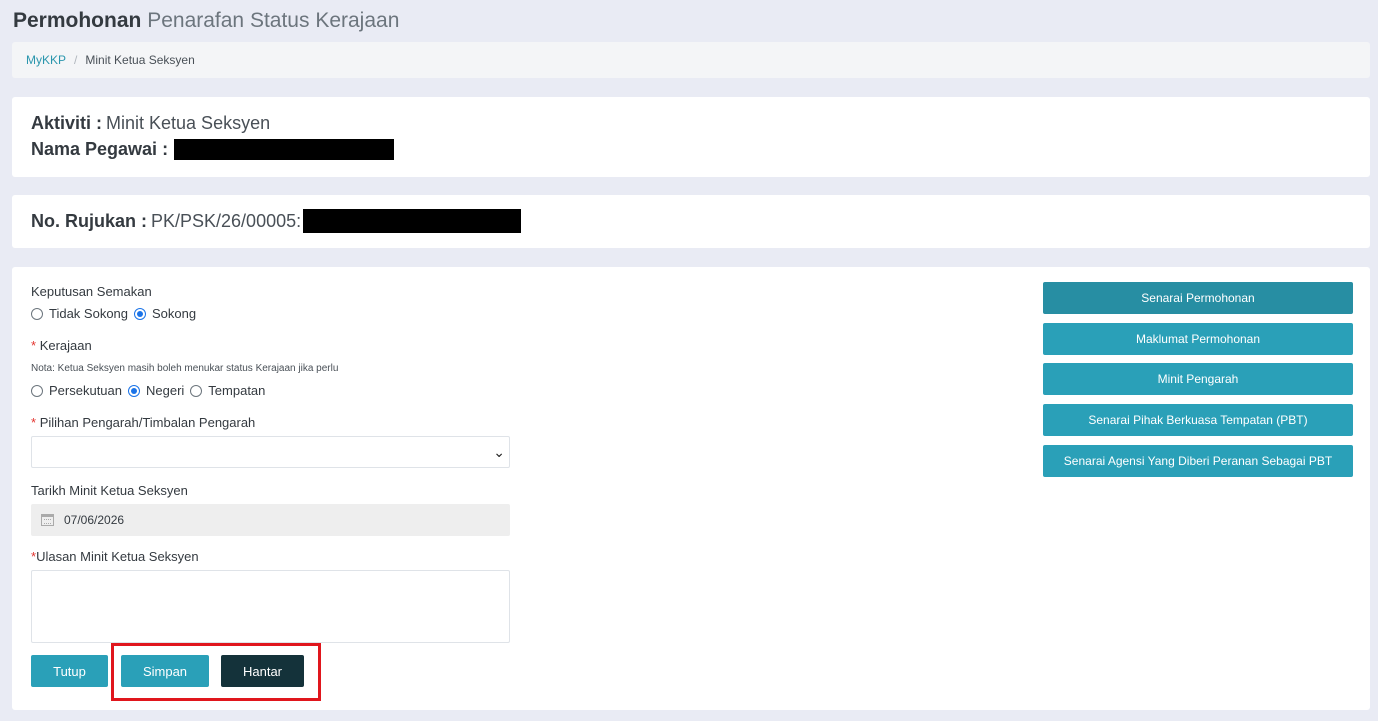 Image resolution: width=1378 pixels, height=721 pixels. What do you see at coordinates (140, 60) in the screenshot?
I see `breadcrumb-current: Minit Ketua Seksyen` at bounding box center [140, 60].